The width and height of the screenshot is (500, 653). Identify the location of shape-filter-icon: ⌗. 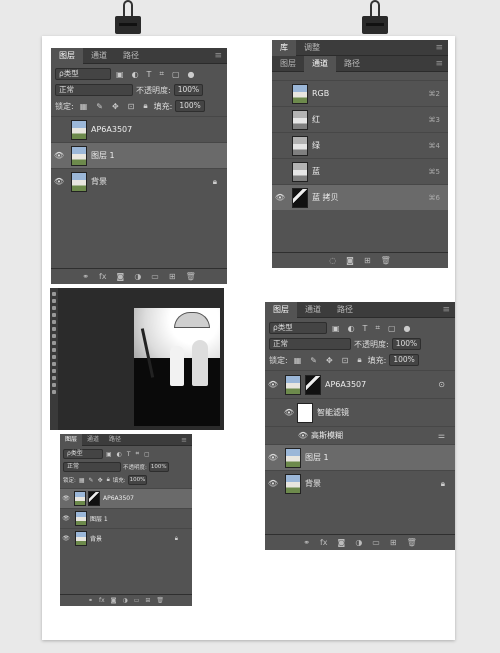
(137, 454).